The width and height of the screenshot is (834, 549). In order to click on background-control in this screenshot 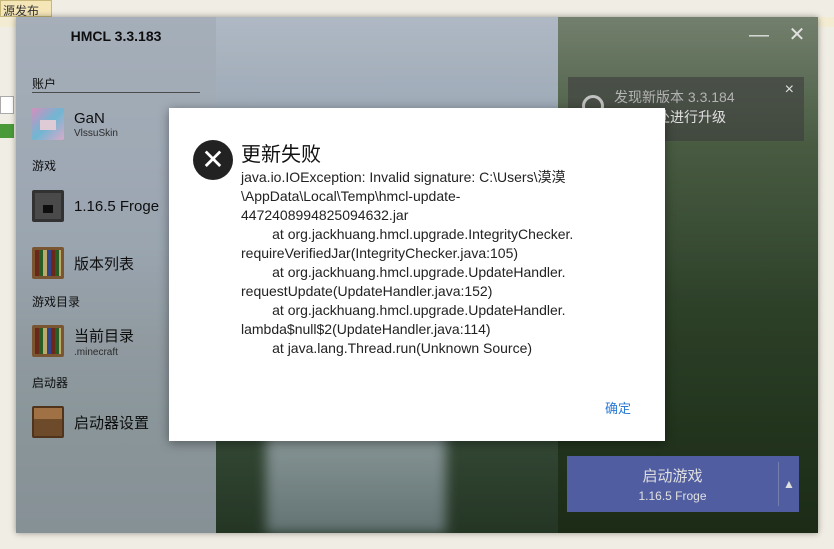, I will do `click(7, 105)`.